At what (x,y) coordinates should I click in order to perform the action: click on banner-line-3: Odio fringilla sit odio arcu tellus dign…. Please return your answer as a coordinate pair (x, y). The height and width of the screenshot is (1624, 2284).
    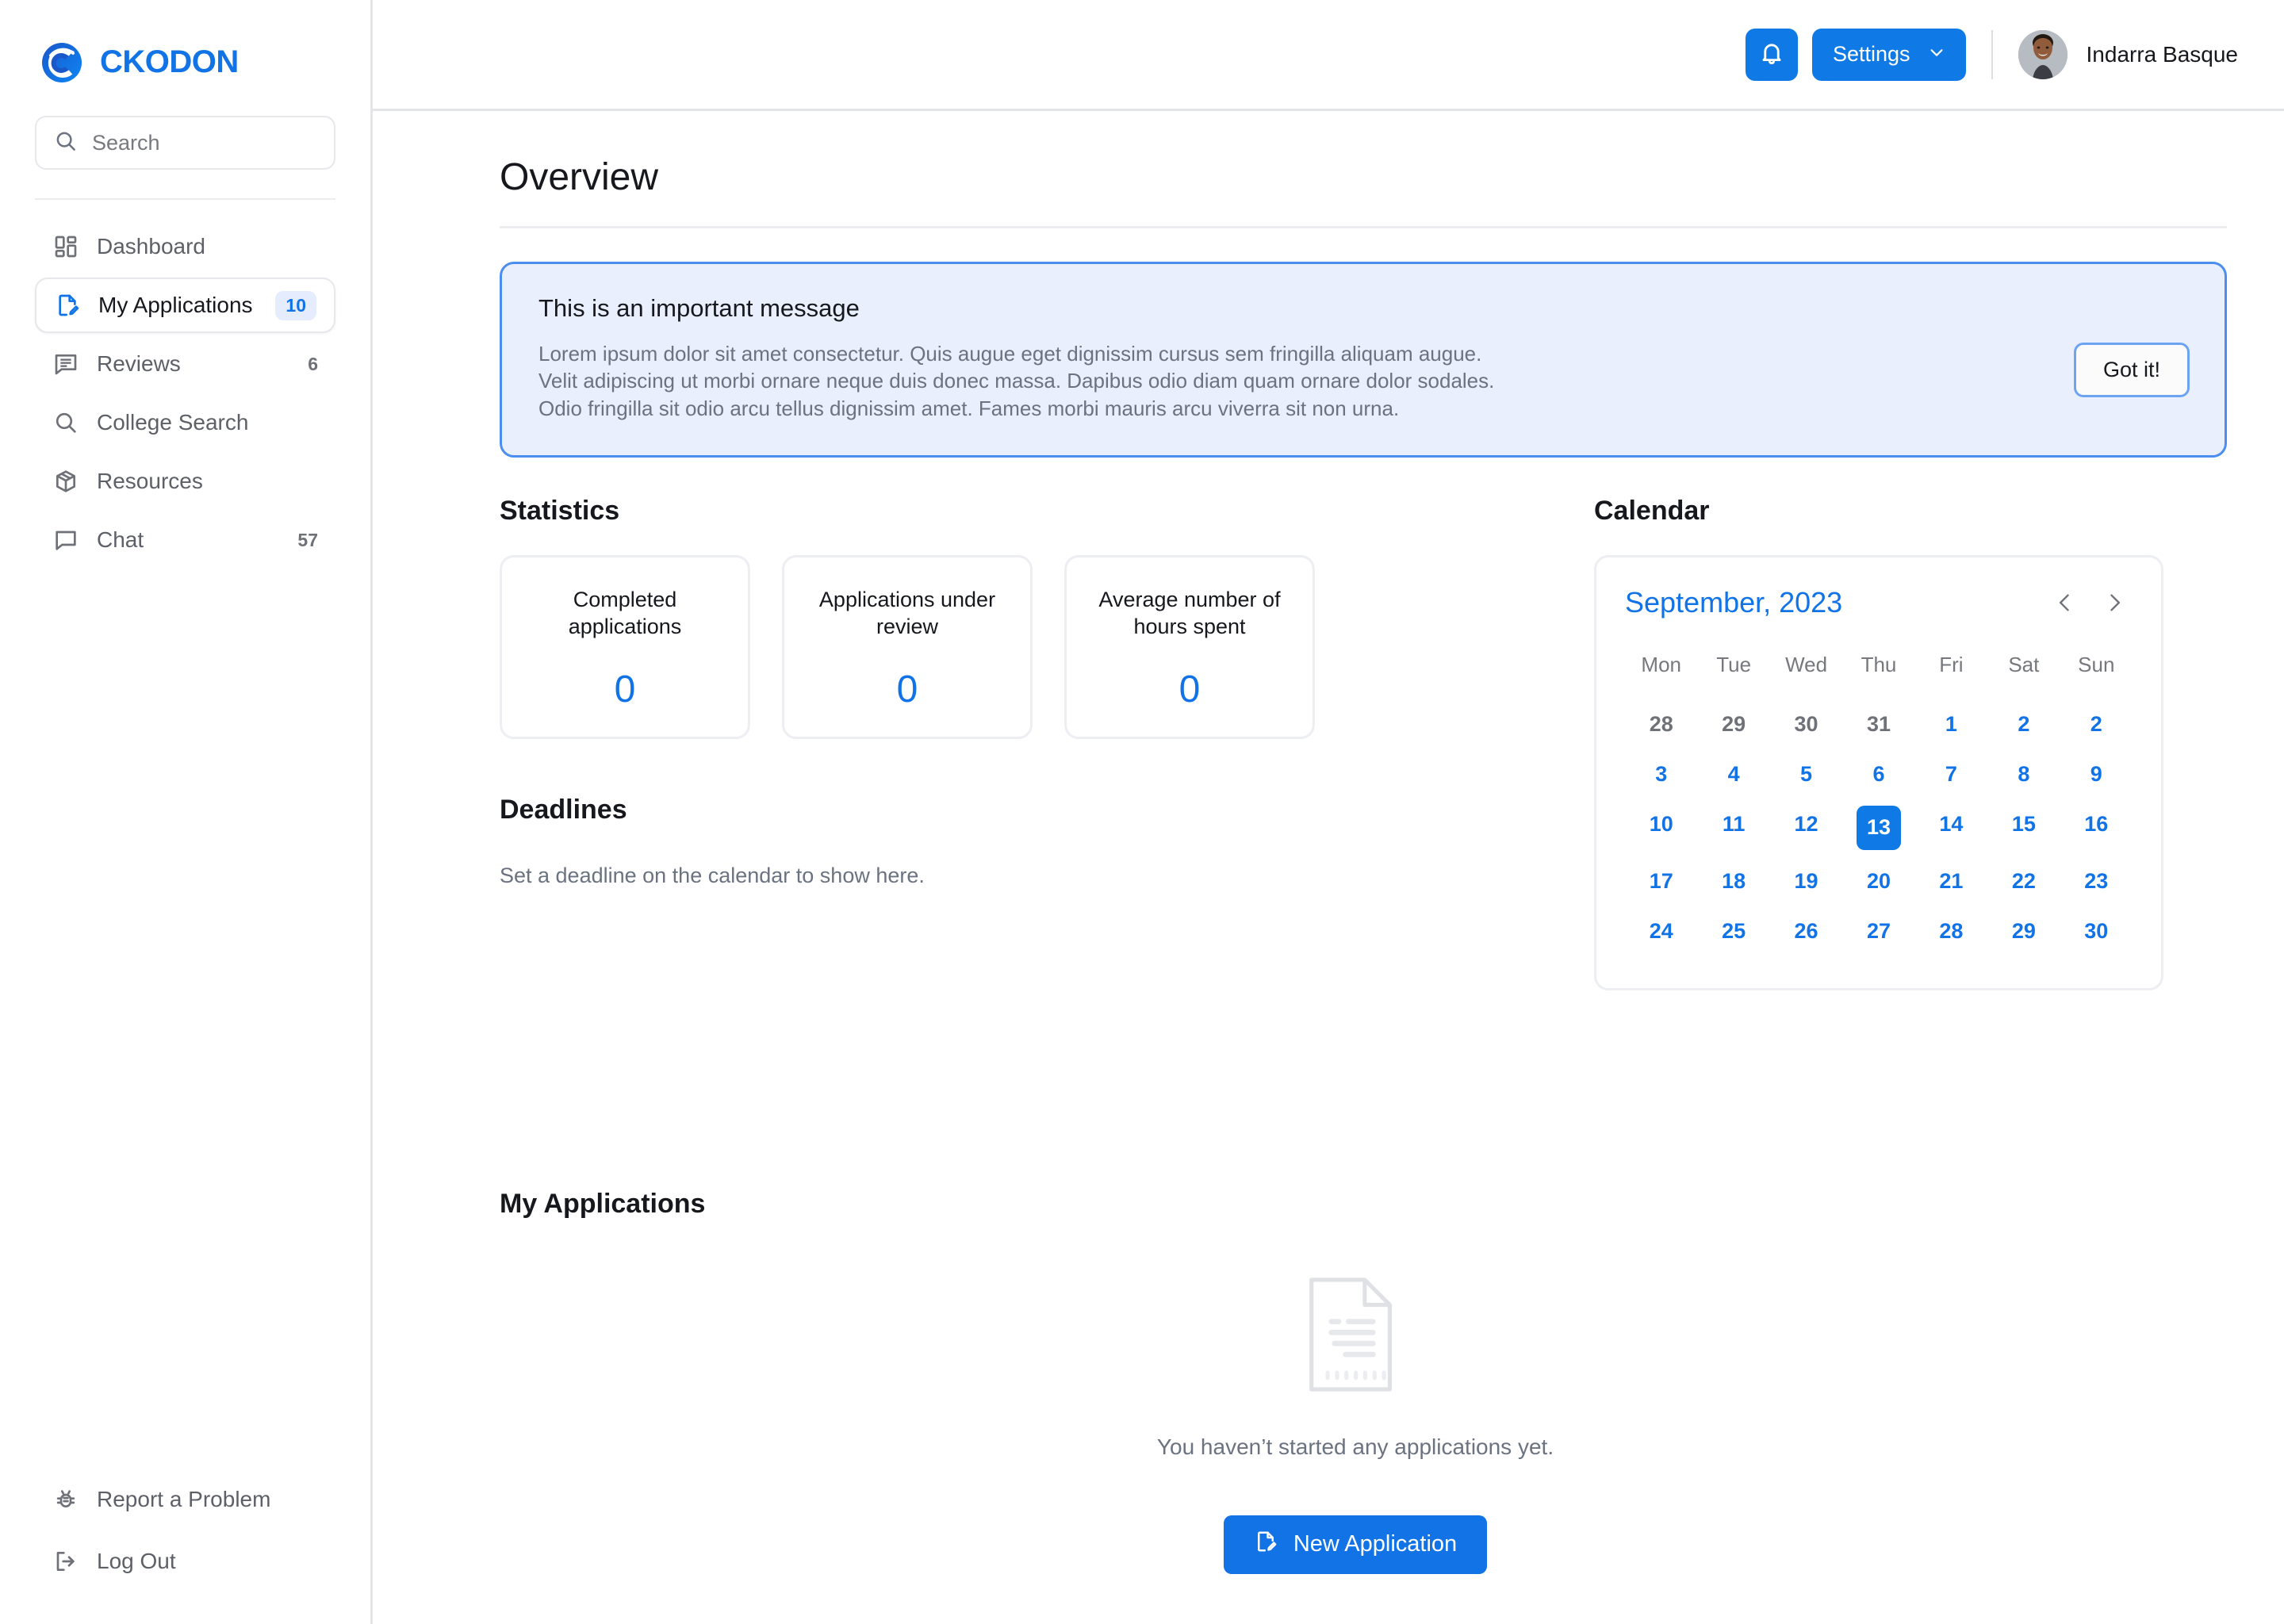
    Looking at the image, I should click on (969, 408).